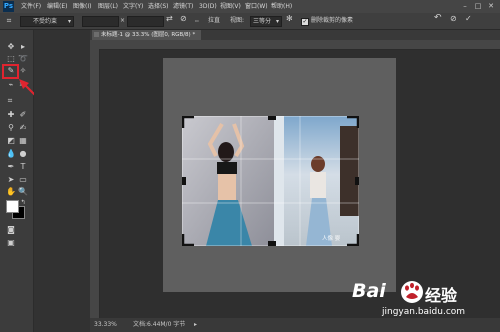  Describe the element at coordinates (23, 154) in the screenshot. I see `dodge-tool-icon: ●` at that location.